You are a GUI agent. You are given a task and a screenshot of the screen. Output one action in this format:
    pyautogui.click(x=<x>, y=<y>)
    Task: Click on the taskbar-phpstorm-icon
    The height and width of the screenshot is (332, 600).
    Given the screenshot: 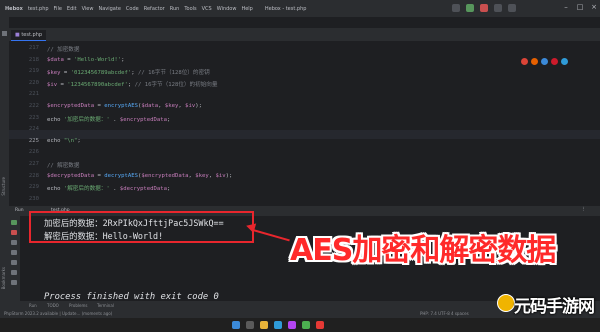 What is the action you would take?
    pyautogui.click(x=292, y=325)
    